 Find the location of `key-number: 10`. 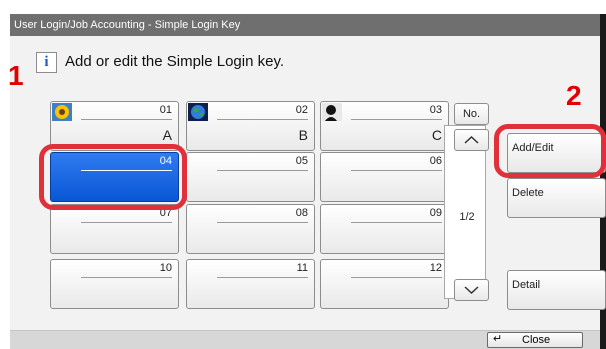

key-number: 10 is located at coordinates (165, 268).